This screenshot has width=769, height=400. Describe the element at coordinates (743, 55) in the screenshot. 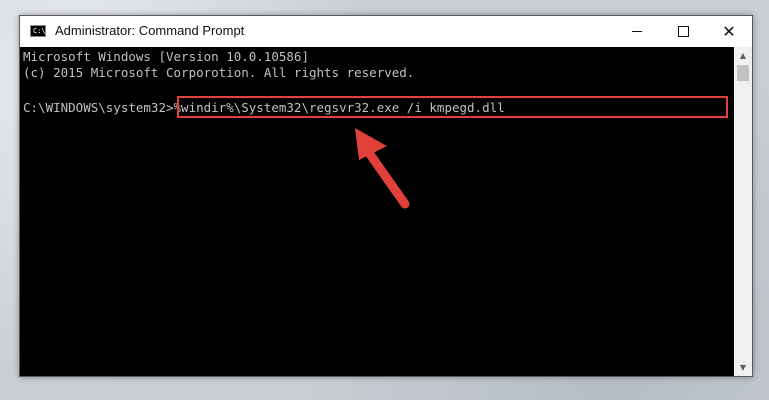

I see `scroll-up-icon: ▲` at that location.